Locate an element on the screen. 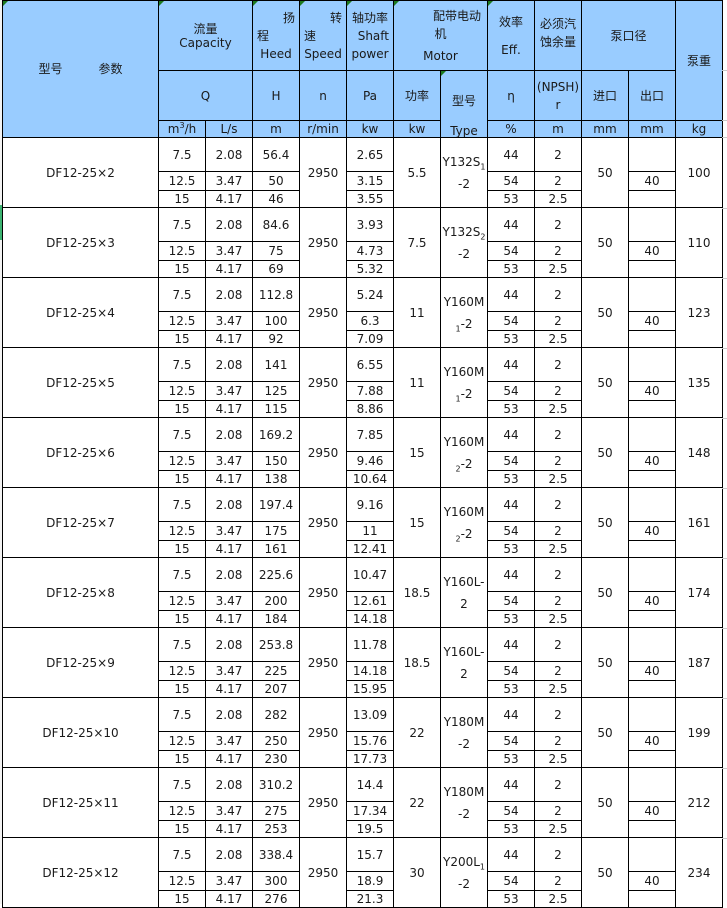 This screenshot has height=908, width=727. shaft-power-cell: 3.55 is located at coordinates (370, 199).